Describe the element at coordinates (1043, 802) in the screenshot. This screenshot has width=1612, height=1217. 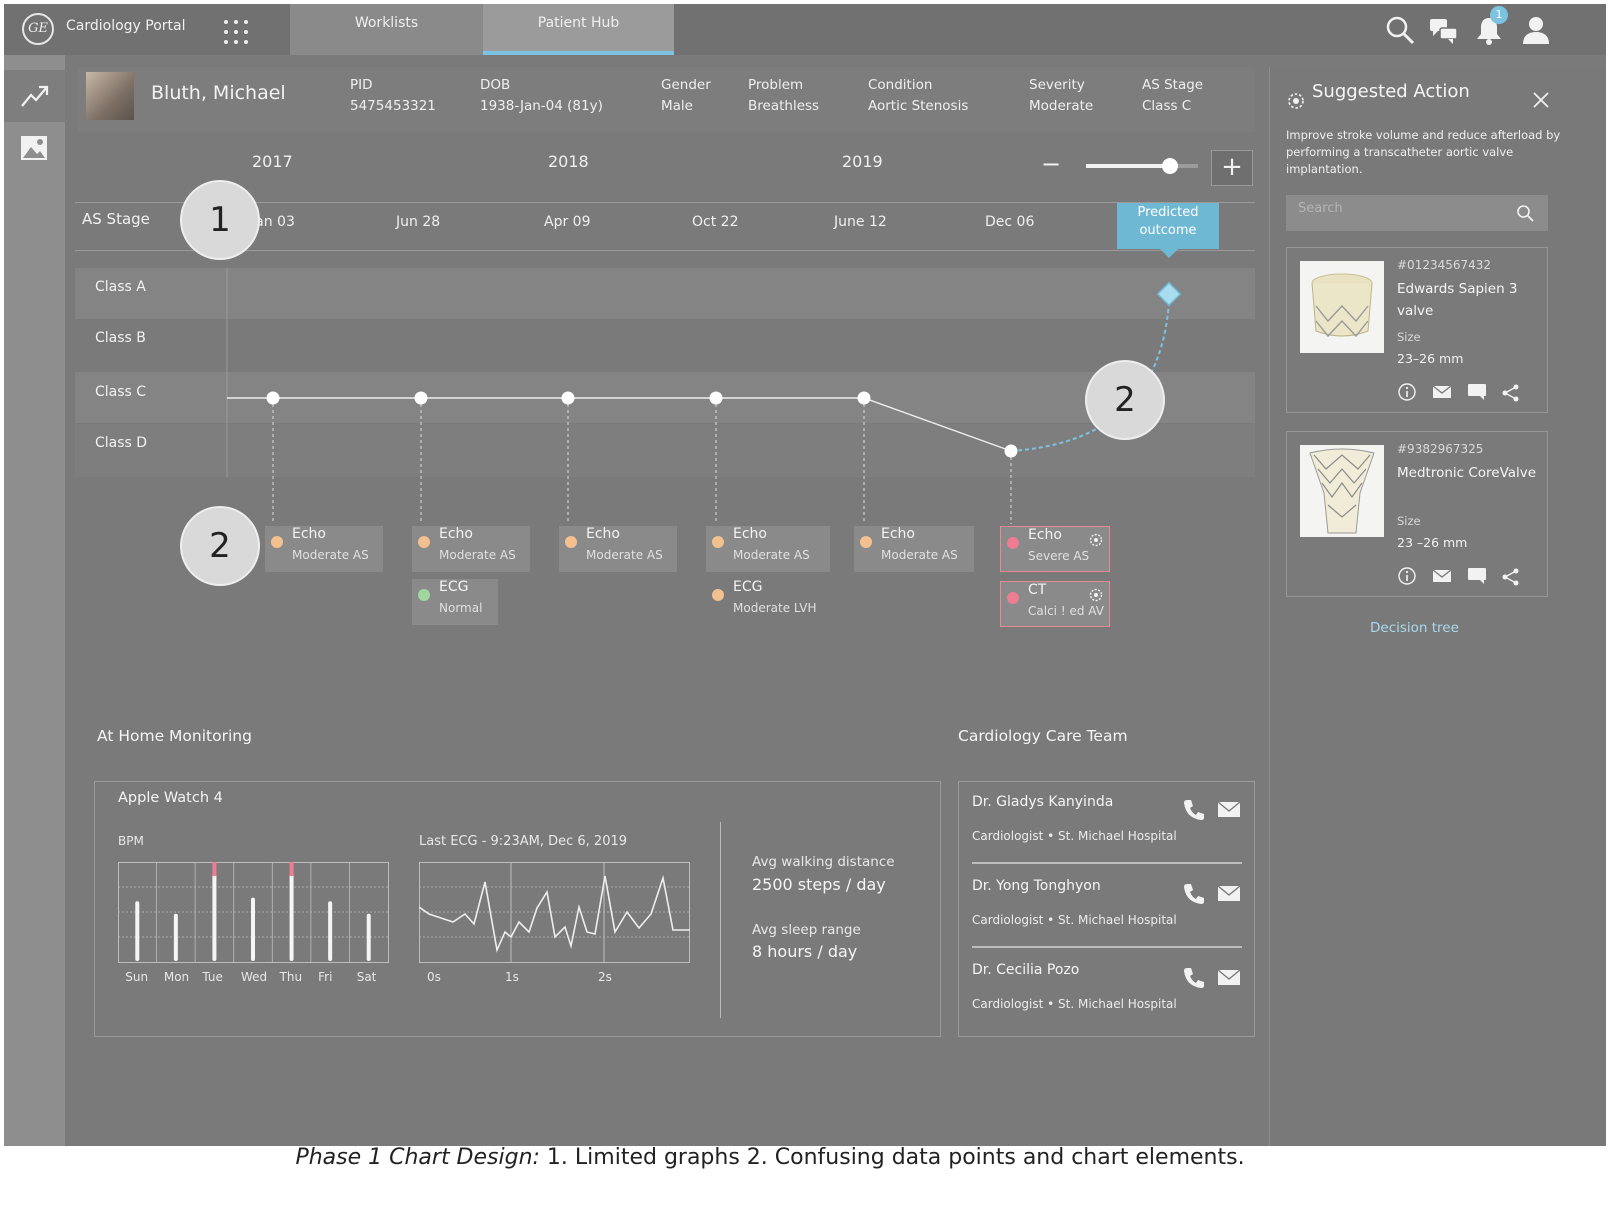
I see `care-team-member-name: Dr. Gladys Kanyinda` at that location.